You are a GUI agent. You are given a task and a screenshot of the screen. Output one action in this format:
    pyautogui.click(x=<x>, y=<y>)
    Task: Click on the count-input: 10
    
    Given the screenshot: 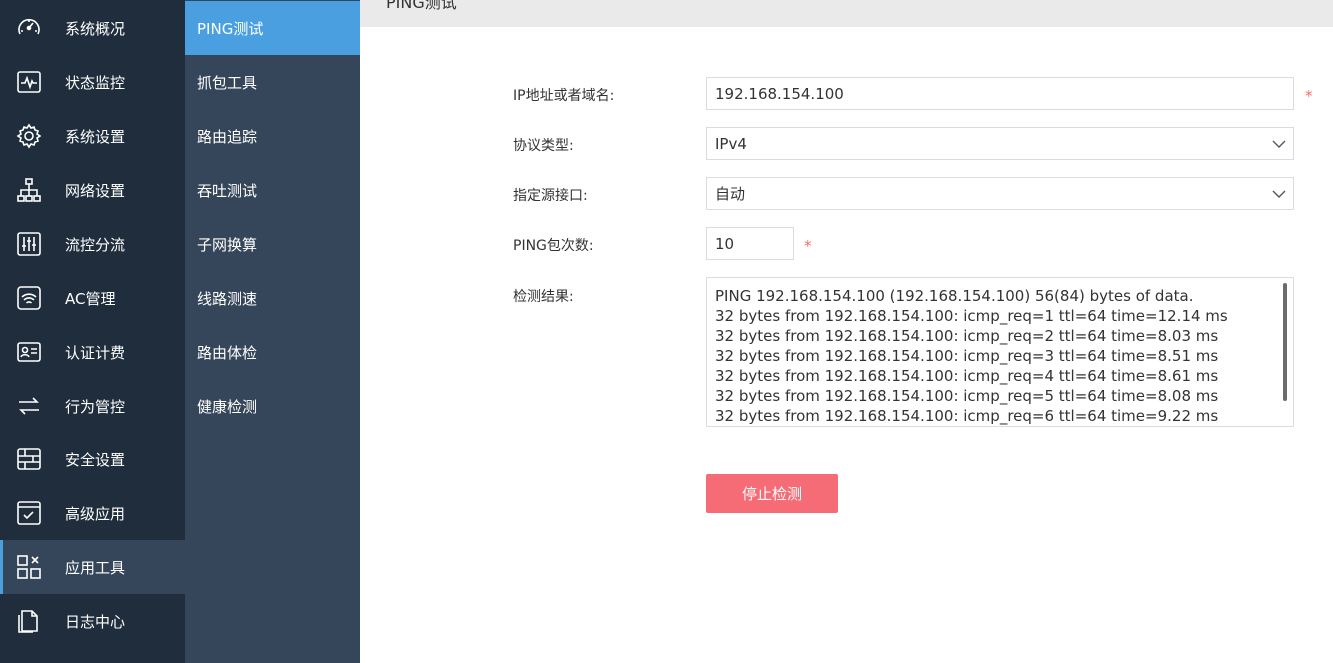 What is the action you would take?
    pyautogui.click(x=750, y=243)
    